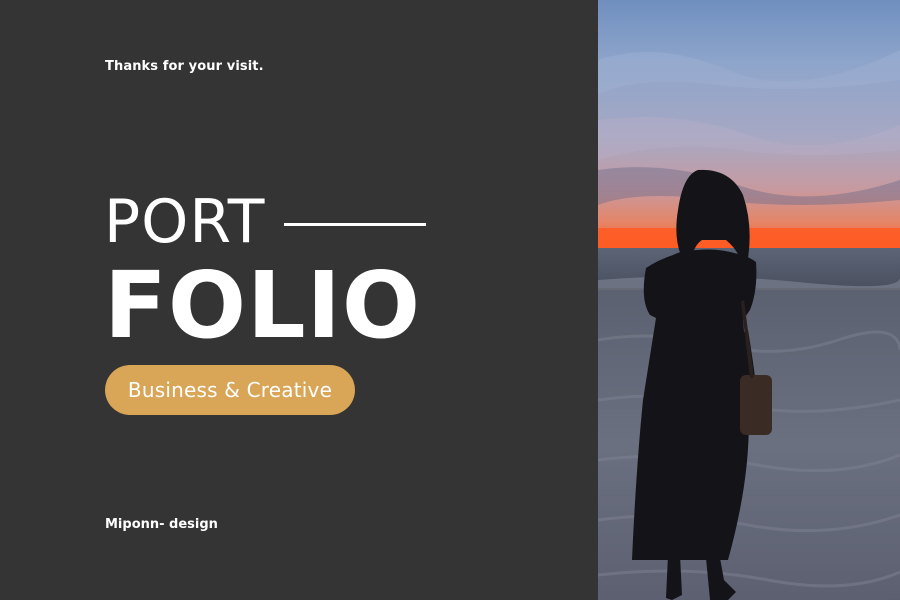 The height and width of the screenshot is (600, 900). I want to click on title-line-port: PORT, so click(184, 222).